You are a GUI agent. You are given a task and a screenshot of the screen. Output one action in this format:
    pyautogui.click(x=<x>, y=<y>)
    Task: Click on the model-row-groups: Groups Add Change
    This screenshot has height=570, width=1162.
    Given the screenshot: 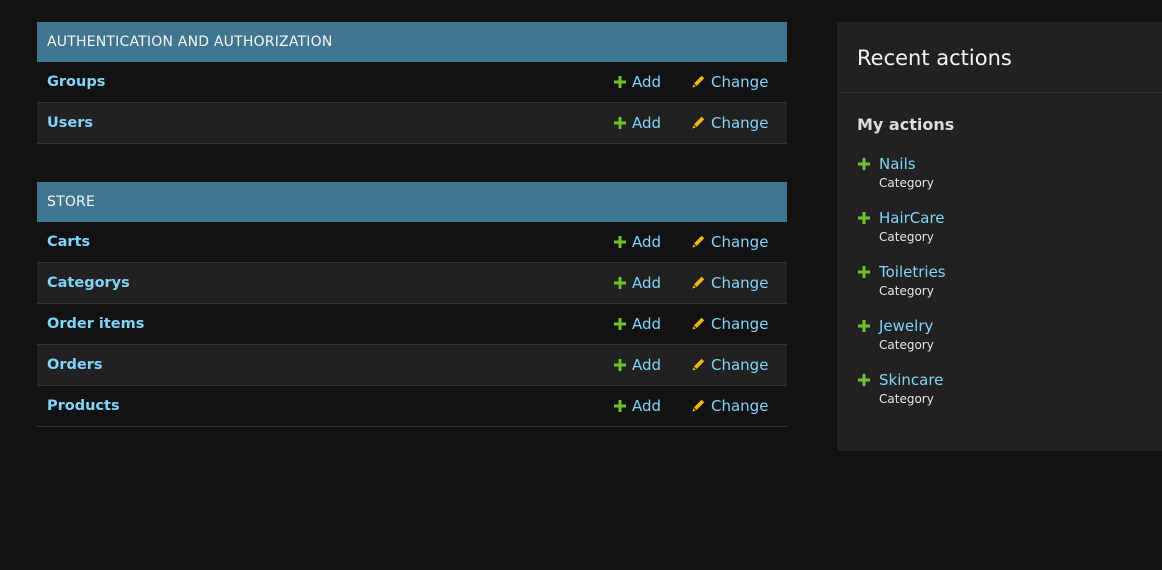 What is the action you would take?
    pyautogui.click(x=412, y=82)
    